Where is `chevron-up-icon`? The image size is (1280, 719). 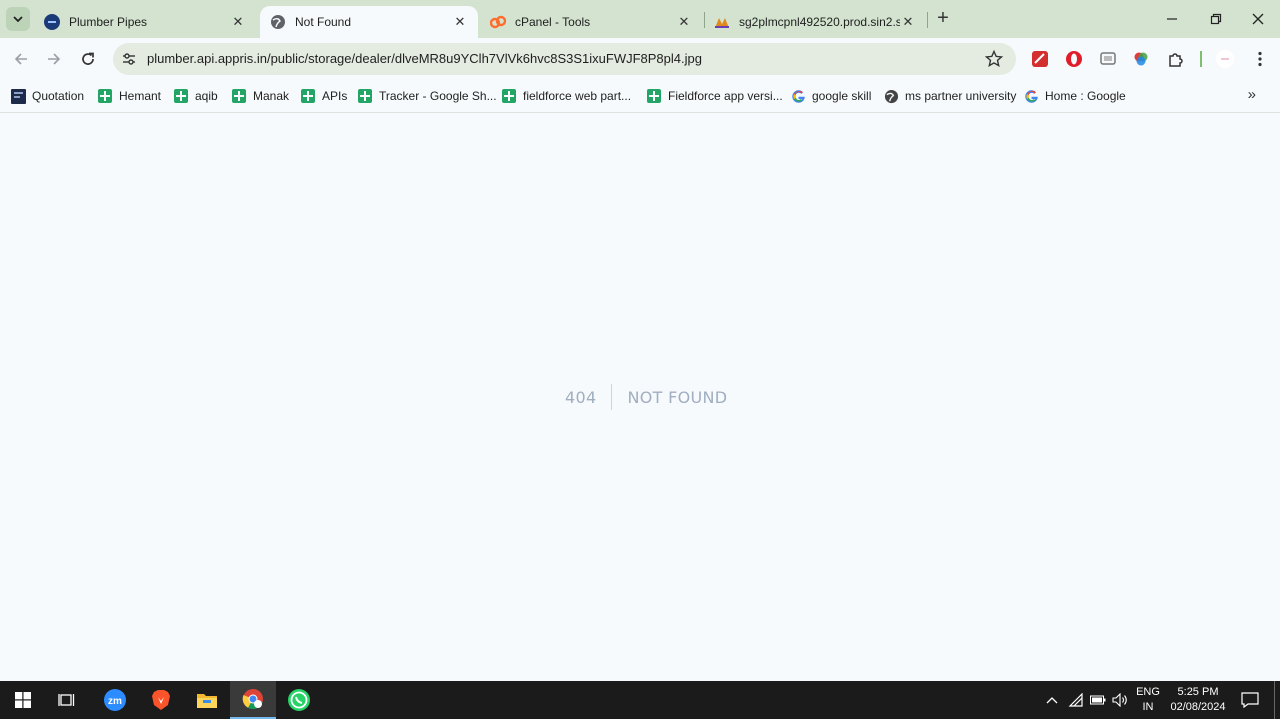
chevron-up-icon is located at coordinates (1052, 700).